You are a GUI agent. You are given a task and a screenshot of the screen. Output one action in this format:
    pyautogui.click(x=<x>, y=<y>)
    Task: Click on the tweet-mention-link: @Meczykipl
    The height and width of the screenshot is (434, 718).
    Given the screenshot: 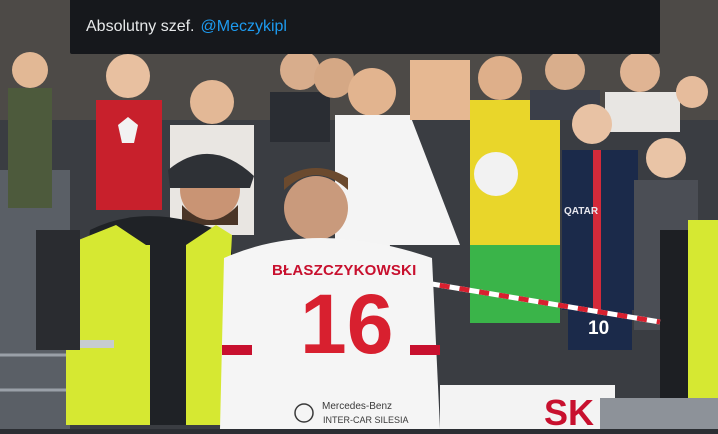 What is the action you would take?
    pyautogui.click(x=244, y=27)
    